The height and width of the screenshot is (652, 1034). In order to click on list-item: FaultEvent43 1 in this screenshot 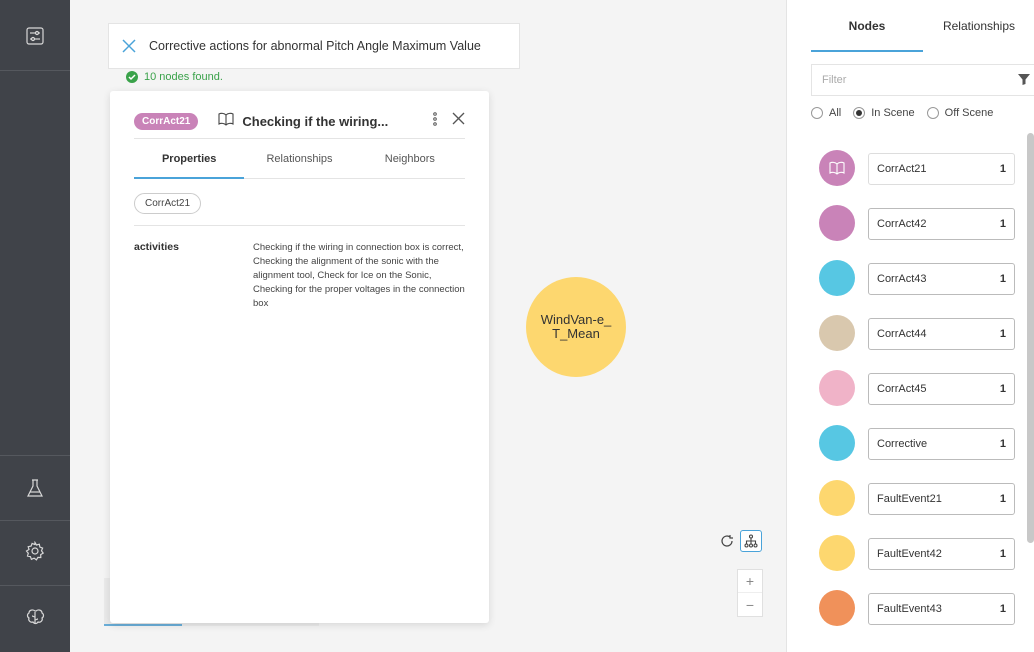, I will do `click(916, 617)`.